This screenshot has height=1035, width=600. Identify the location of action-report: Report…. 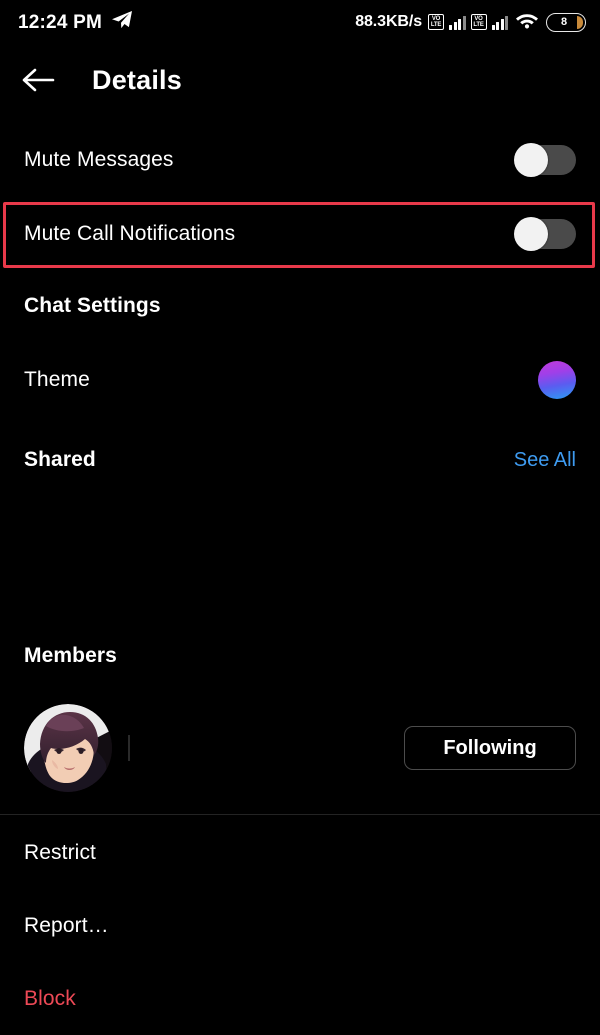
(300, 926).